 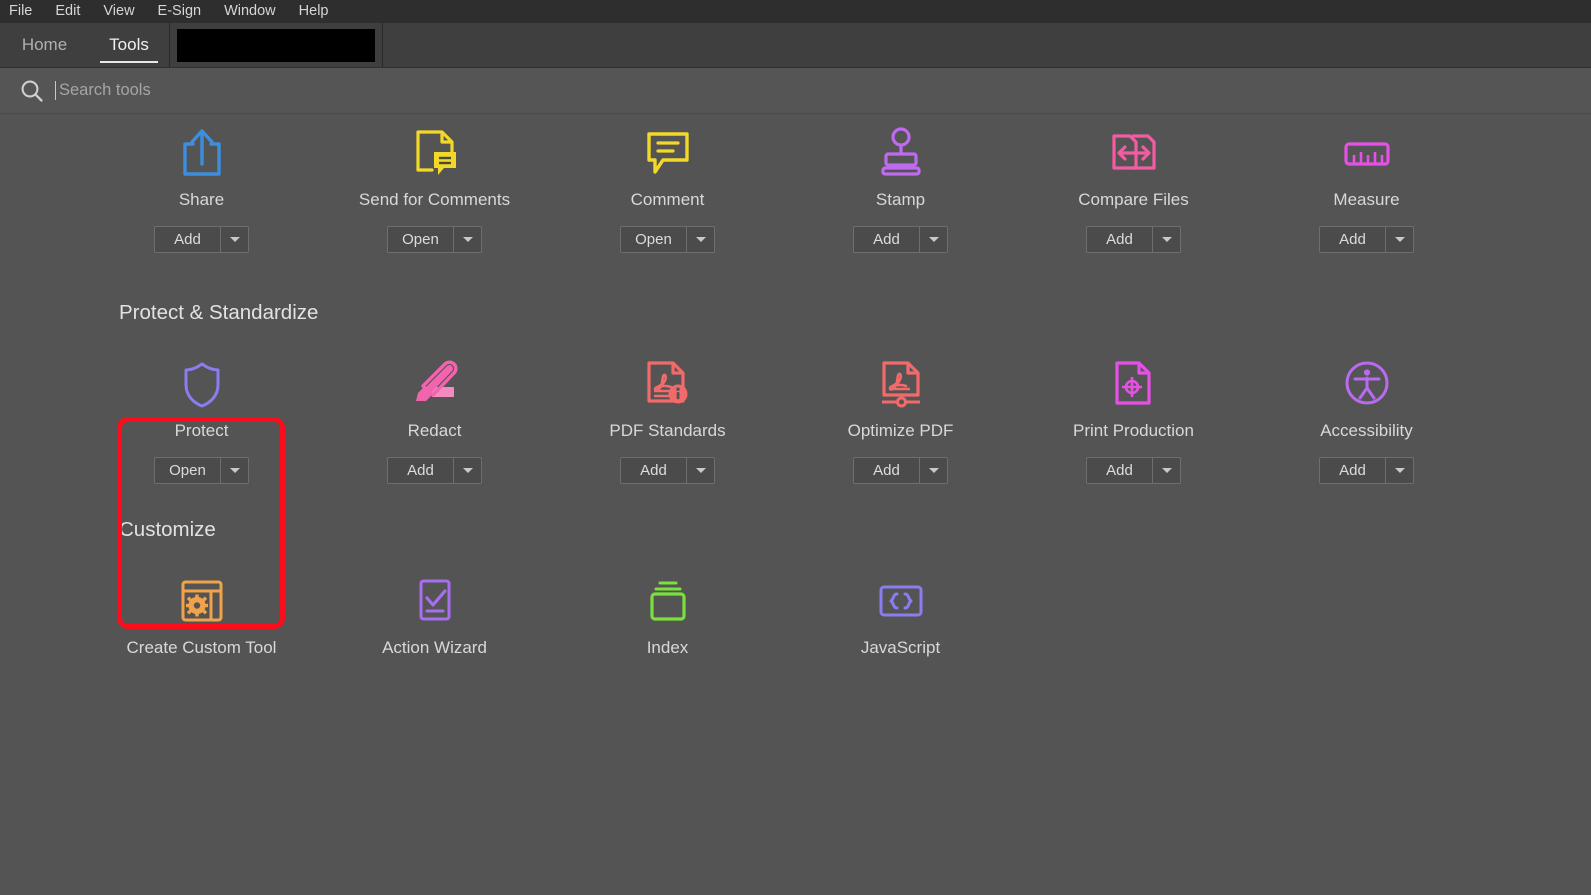 I want to click on section-heading-protect-standardize: Protect & Standardize, so click(x=219, y=312).